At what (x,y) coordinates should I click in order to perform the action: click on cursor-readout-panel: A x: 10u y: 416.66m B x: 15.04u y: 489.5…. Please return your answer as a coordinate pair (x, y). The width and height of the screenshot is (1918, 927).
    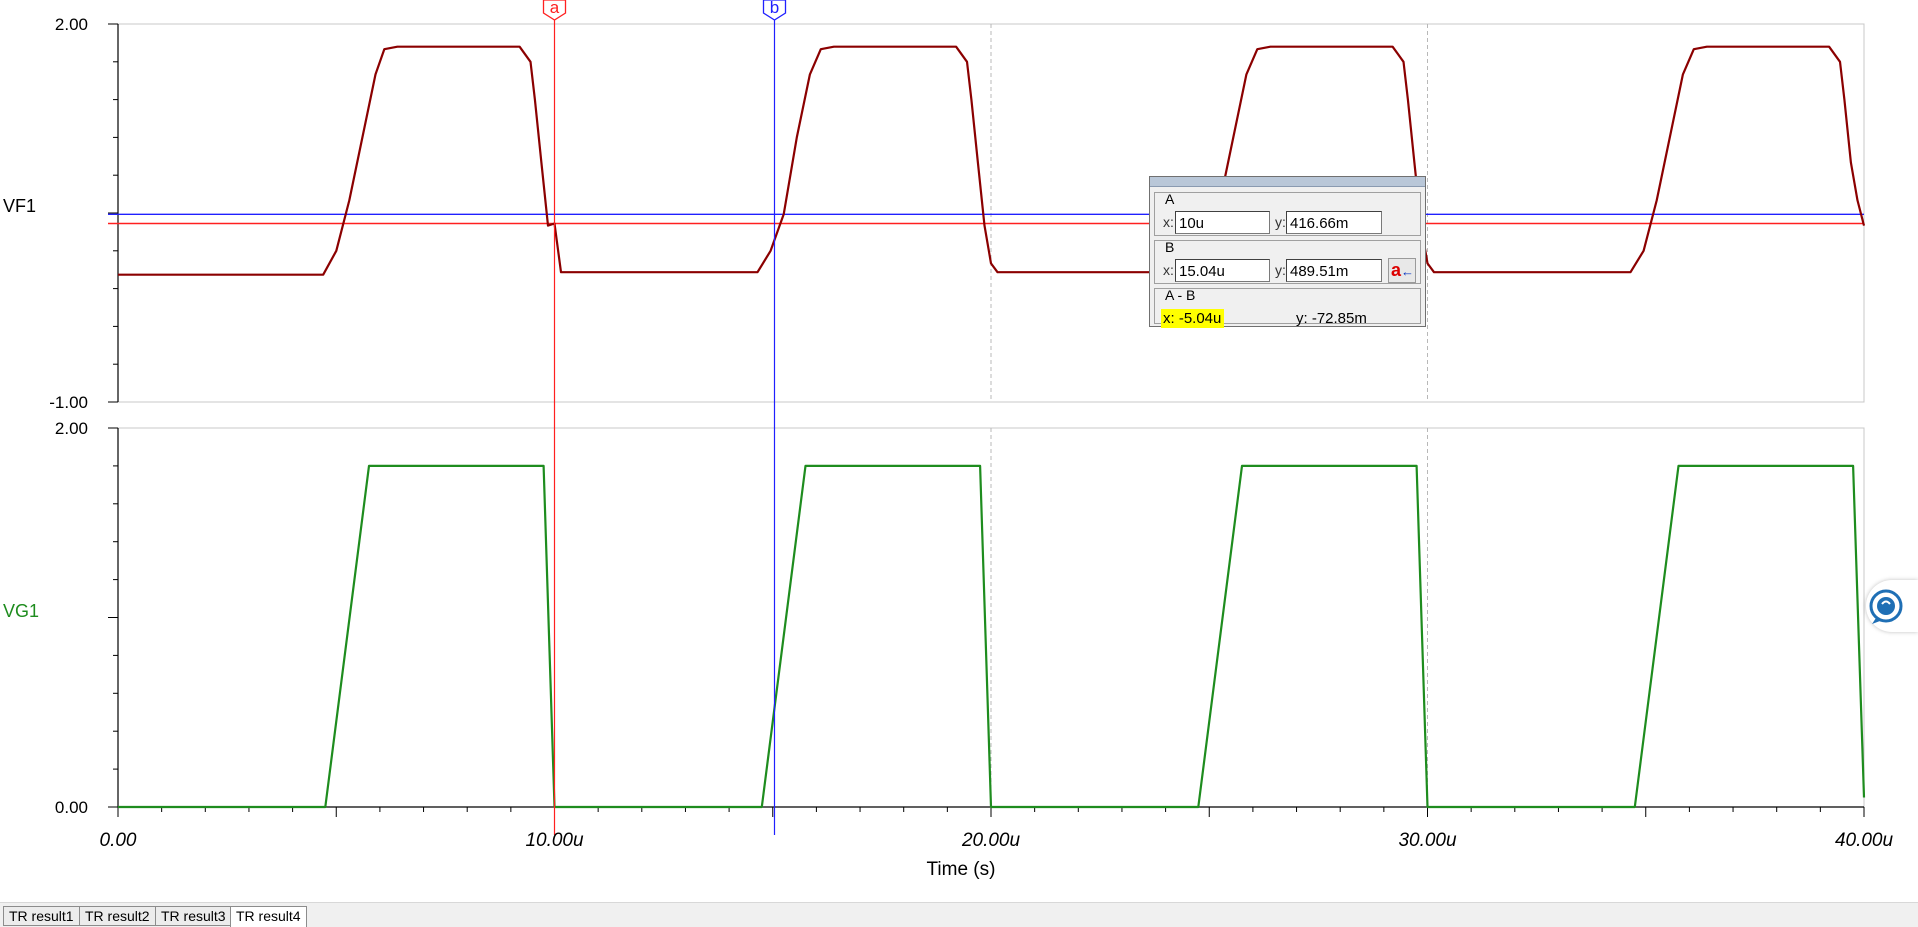
    Looking at the image, I should click on (1287, 252).